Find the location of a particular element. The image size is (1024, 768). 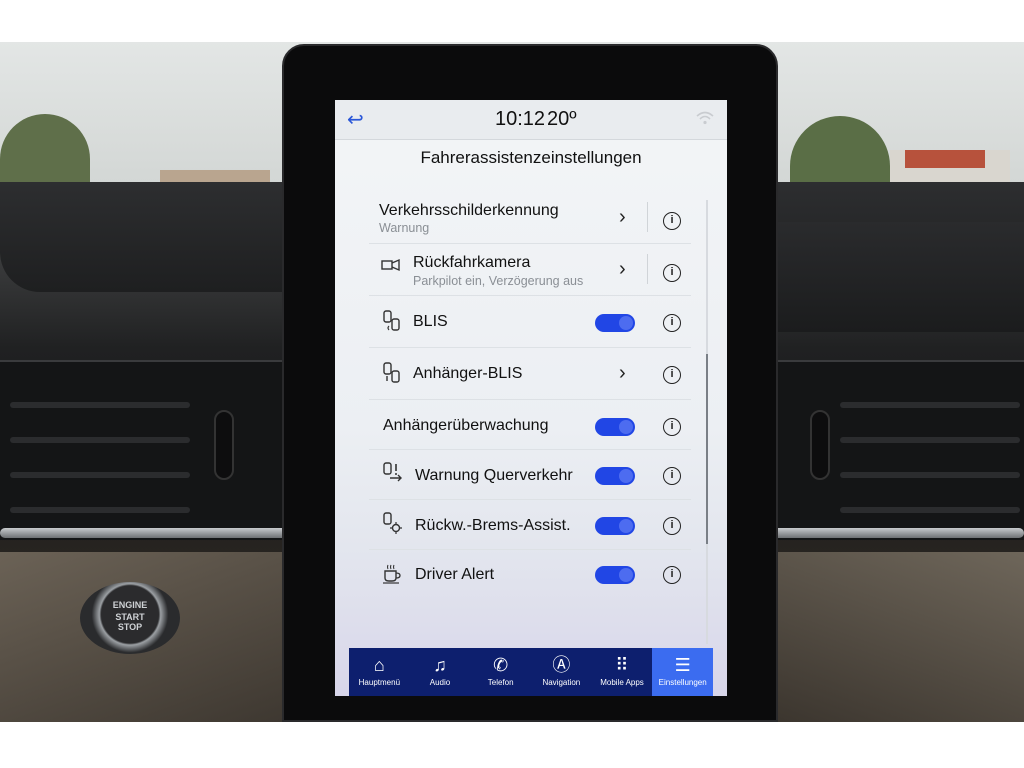

setting-label: Anhängerüberwachung is located at coordinates (466, 425).